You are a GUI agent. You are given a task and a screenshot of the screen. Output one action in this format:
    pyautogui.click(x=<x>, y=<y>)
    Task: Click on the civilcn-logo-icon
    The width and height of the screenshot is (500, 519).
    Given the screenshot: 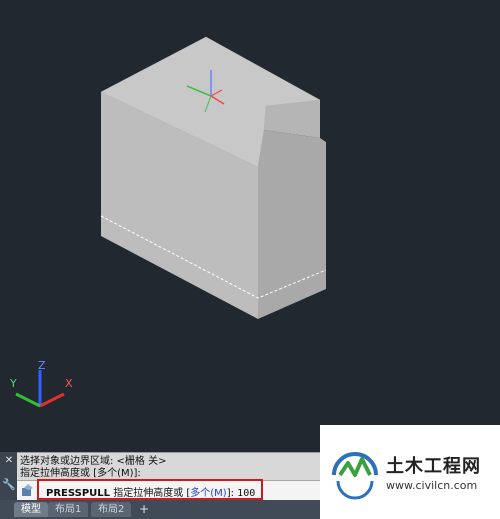 What is the action you would take?
    pyautogui.click(x=355, y=476)
    